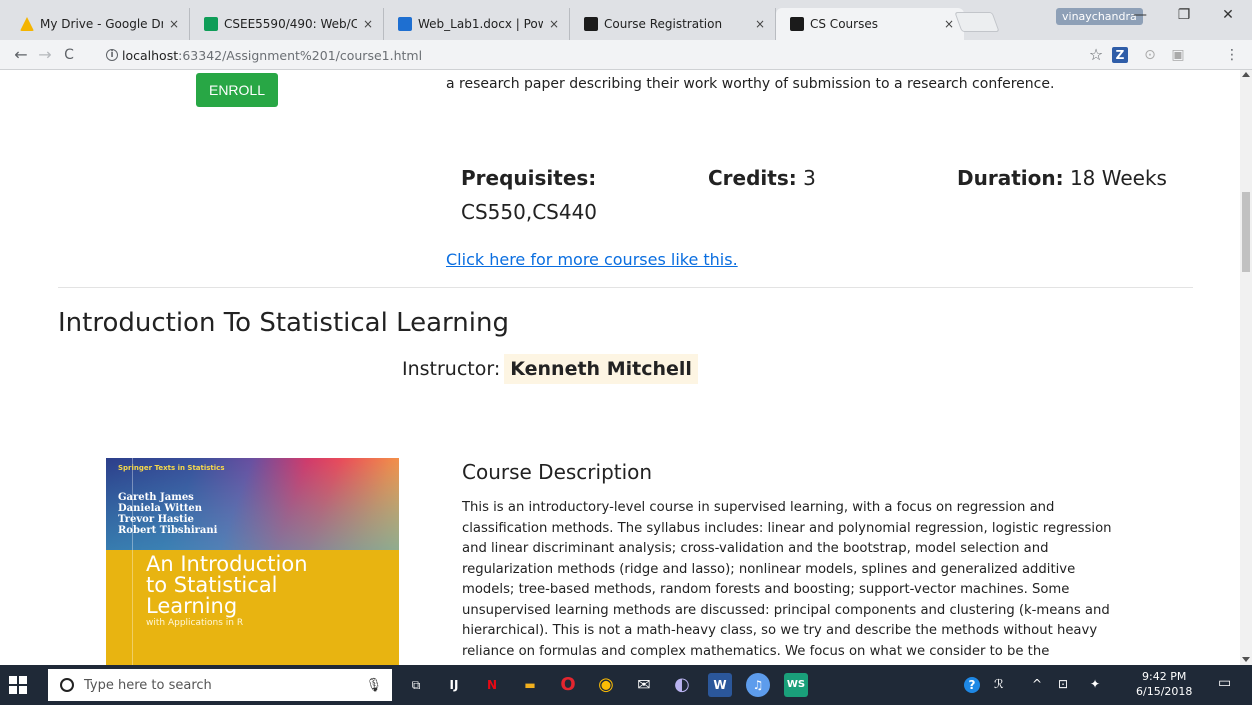  Describe the element at coordinates (972, 685) in the screenshot. I see `help-icon: ?` at that location.